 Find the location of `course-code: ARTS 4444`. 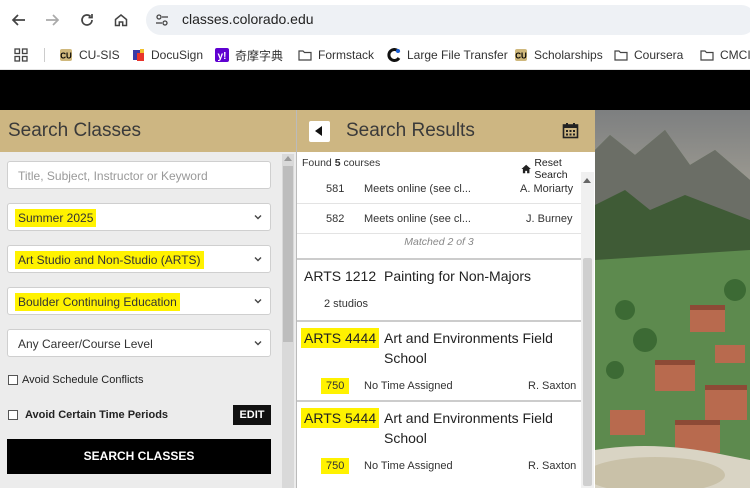

course-code: ARTS 4444 is located at coordinates (340, 338).